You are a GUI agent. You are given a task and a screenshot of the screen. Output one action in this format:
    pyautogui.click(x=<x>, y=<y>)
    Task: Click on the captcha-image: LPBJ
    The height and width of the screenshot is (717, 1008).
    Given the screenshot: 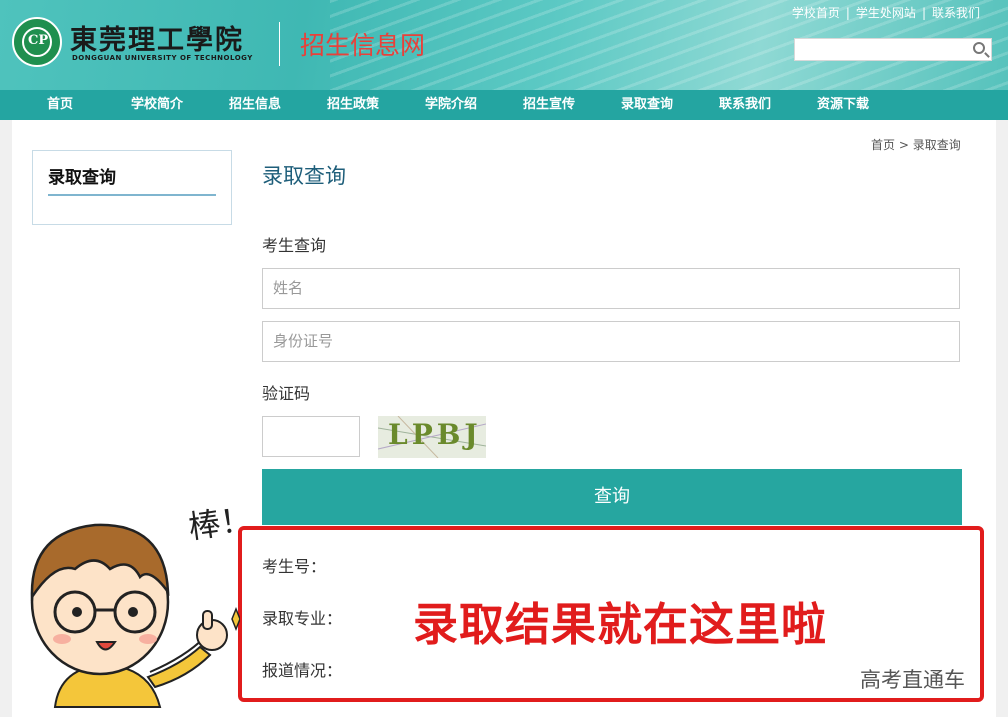 What is the action you would take?
    pyautogui.click(x=432, y=437)
    